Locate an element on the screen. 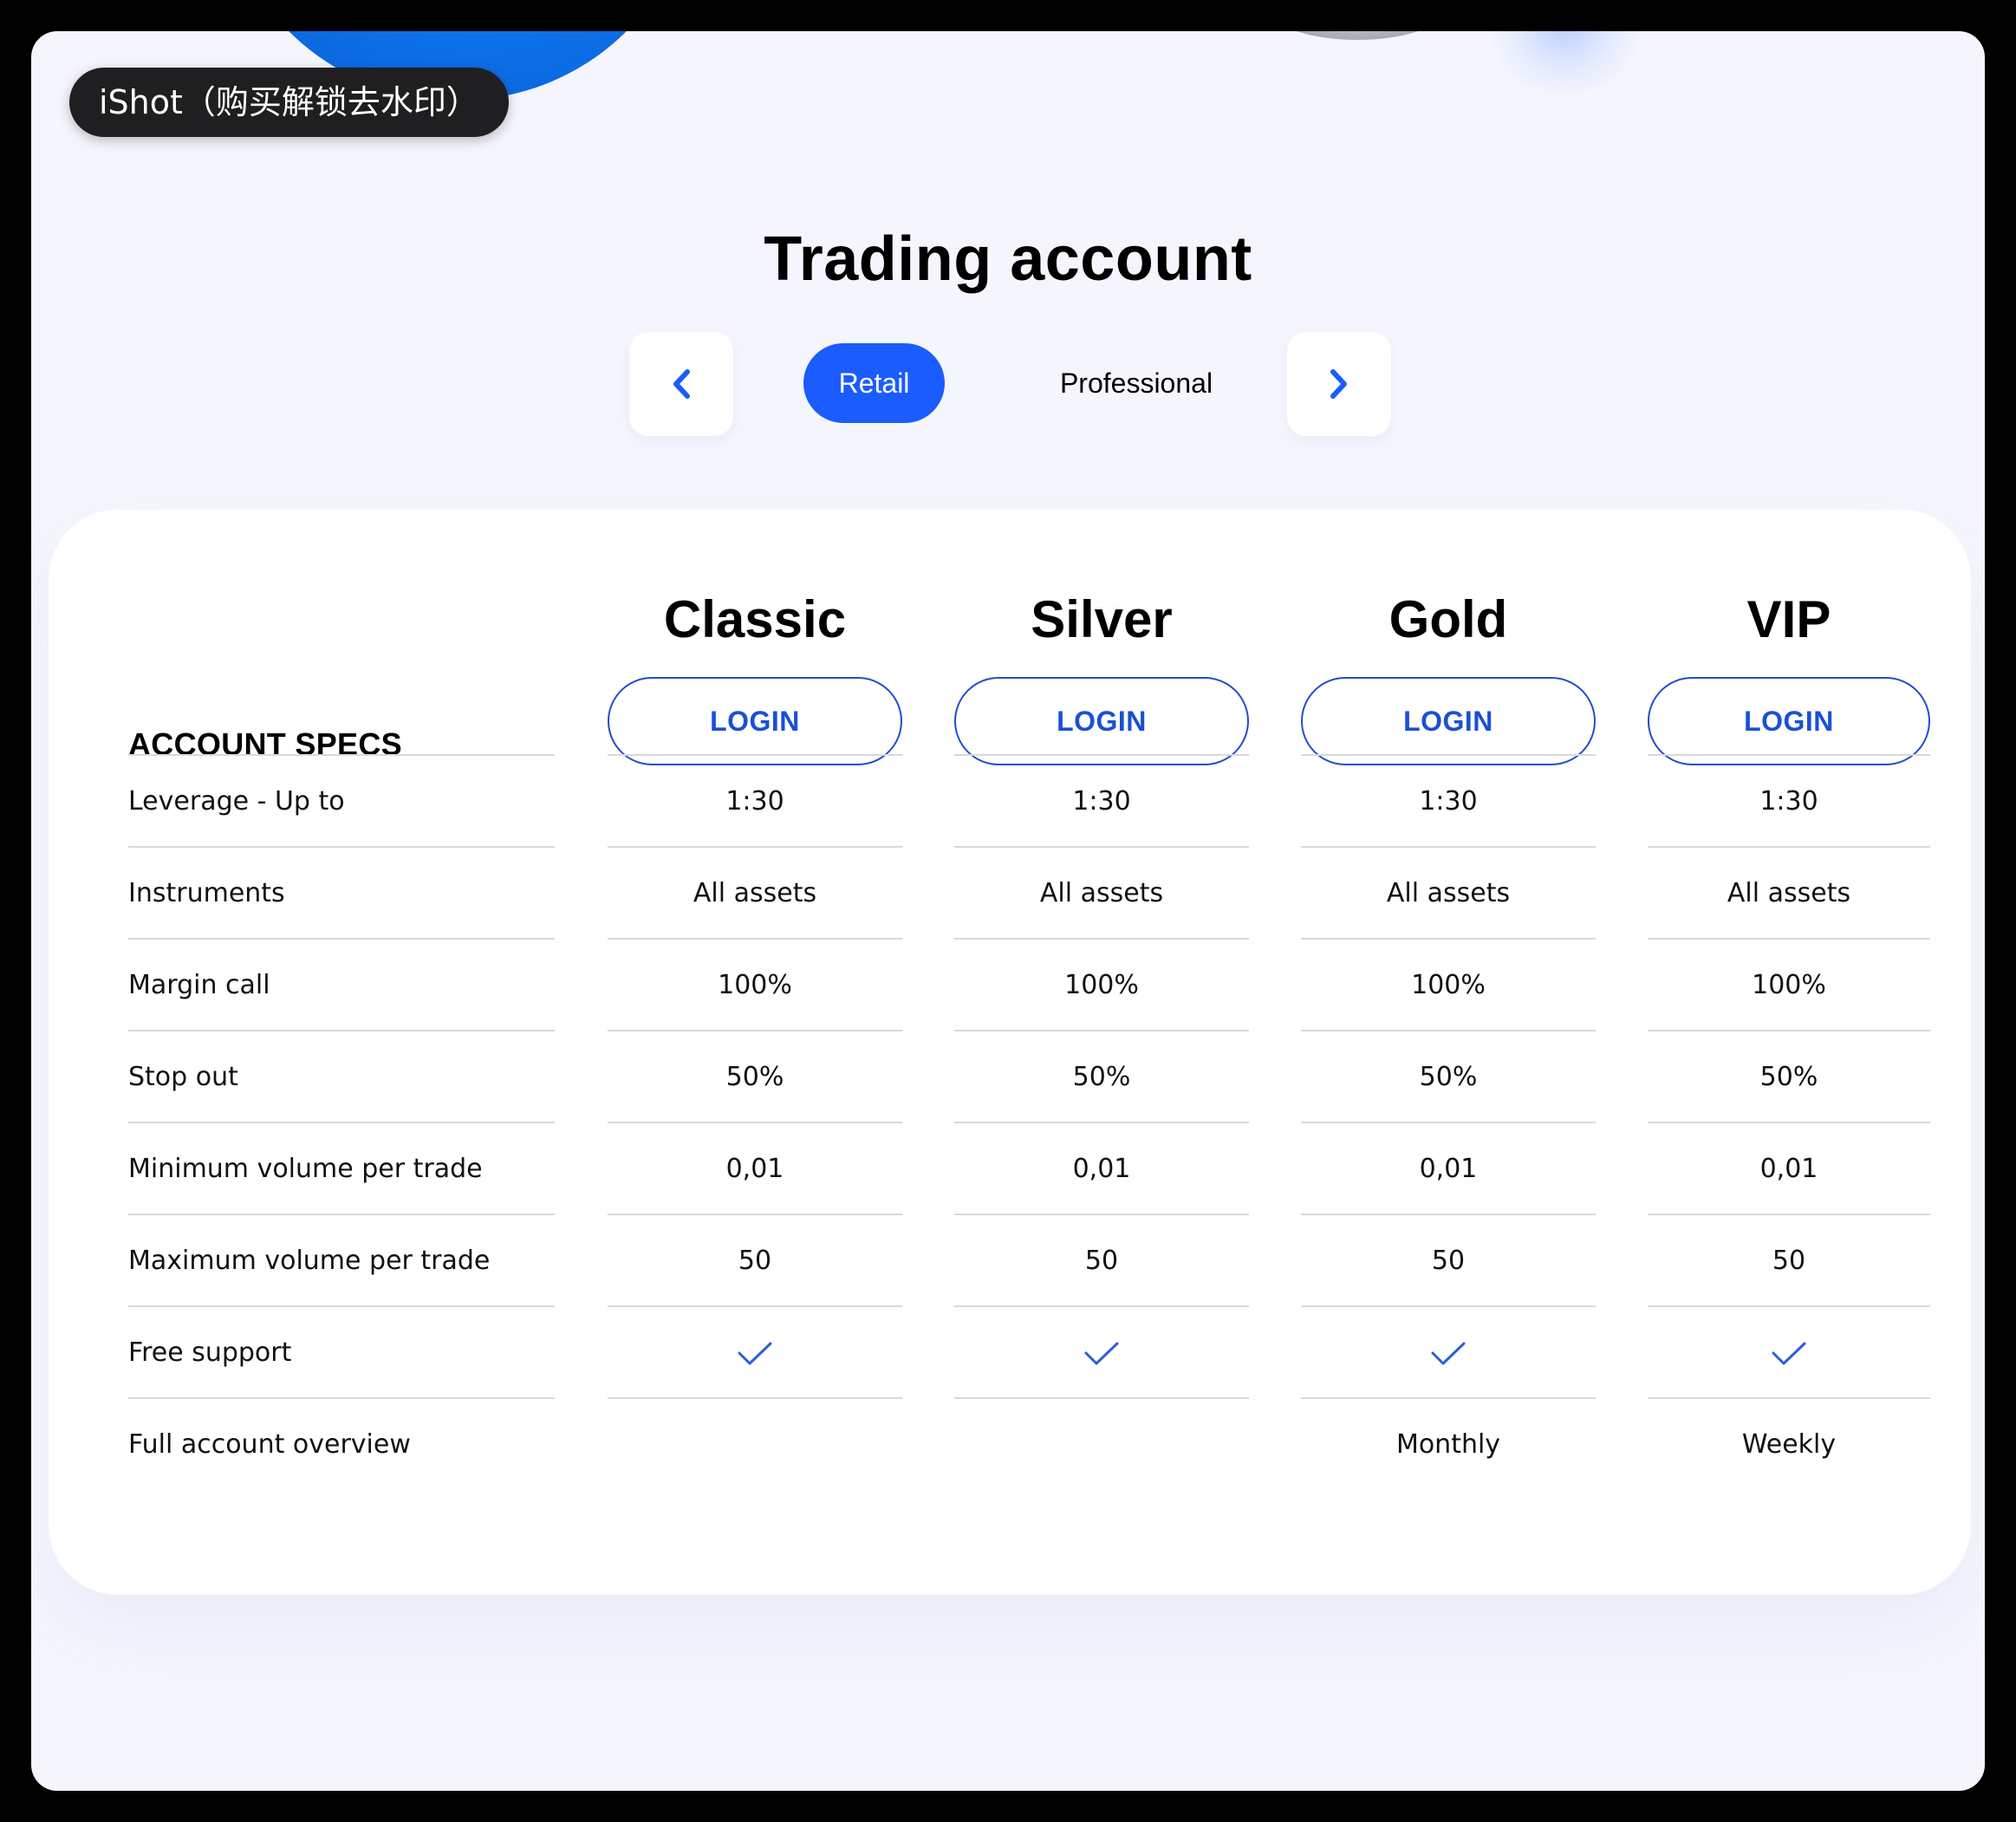  chevron-right-icon is located at coordinates (1338, 384).